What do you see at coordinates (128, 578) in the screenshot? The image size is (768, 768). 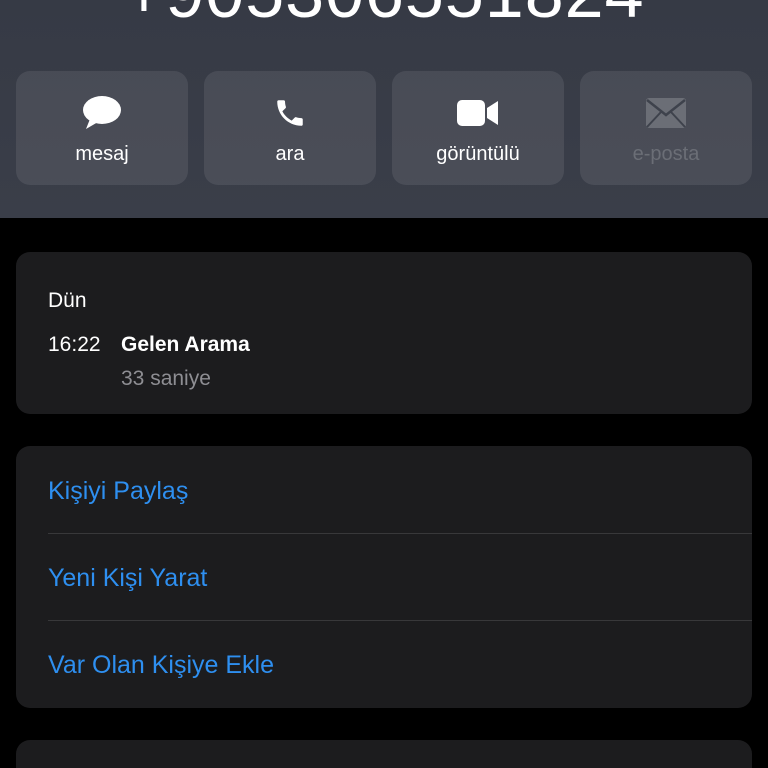 I see `create-new-contact-label: Yeni Kişi Yarat` at bounding box center [128, 578].